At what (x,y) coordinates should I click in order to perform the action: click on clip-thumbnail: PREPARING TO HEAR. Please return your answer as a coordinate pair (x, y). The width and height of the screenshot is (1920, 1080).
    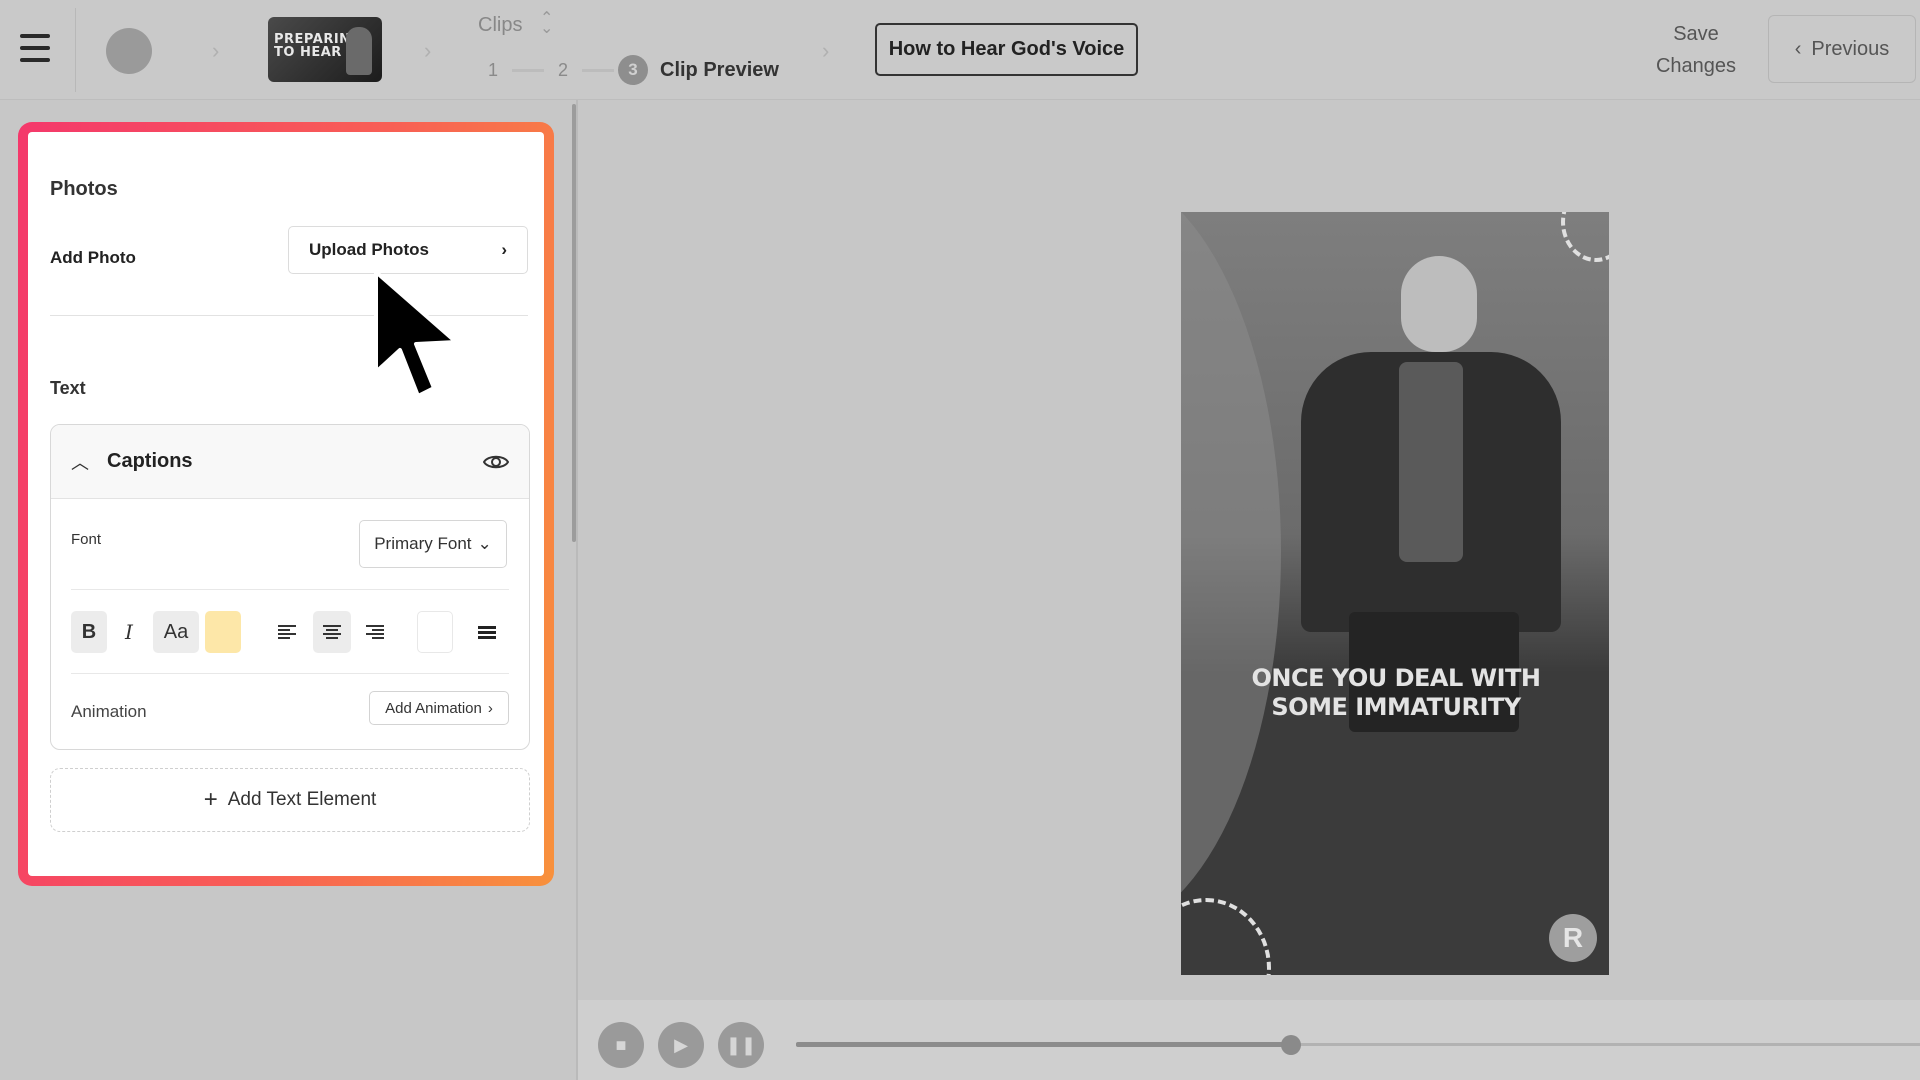
    Looking at the image, I should click on (325, 49).